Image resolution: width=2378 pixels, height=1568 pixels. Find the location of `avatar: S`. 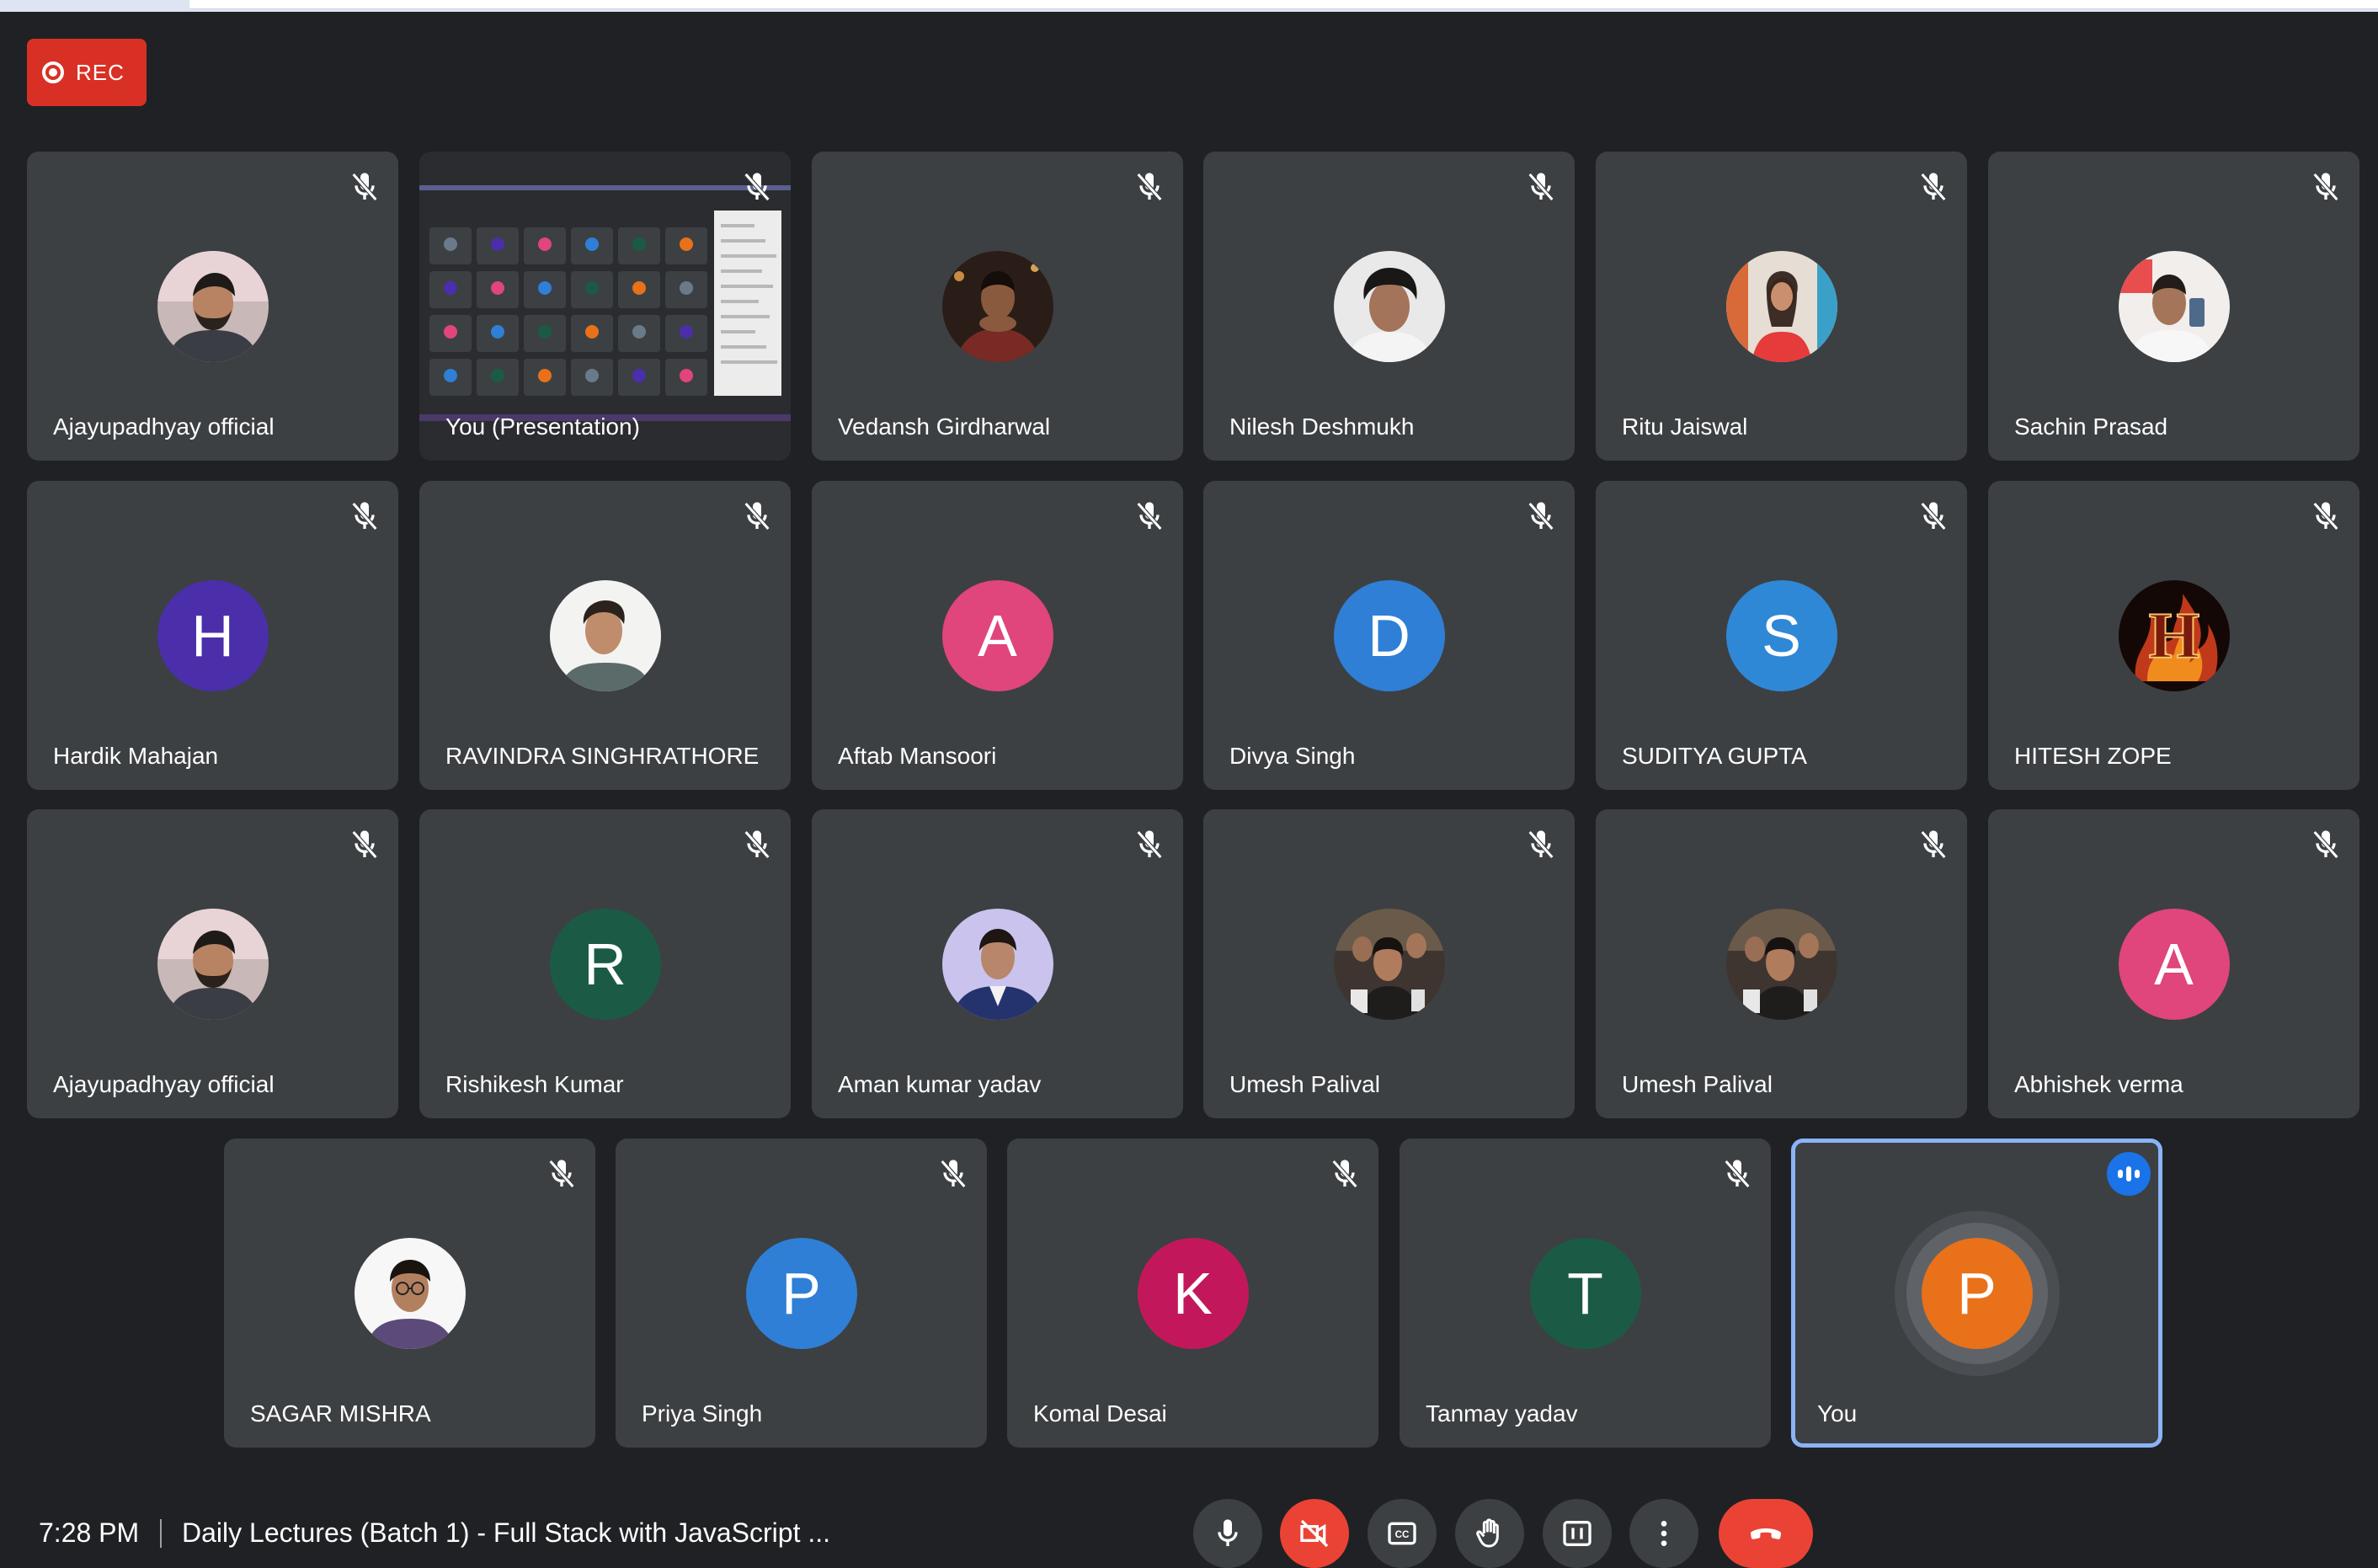

avatar: S is located at coordinates (1781, 635).